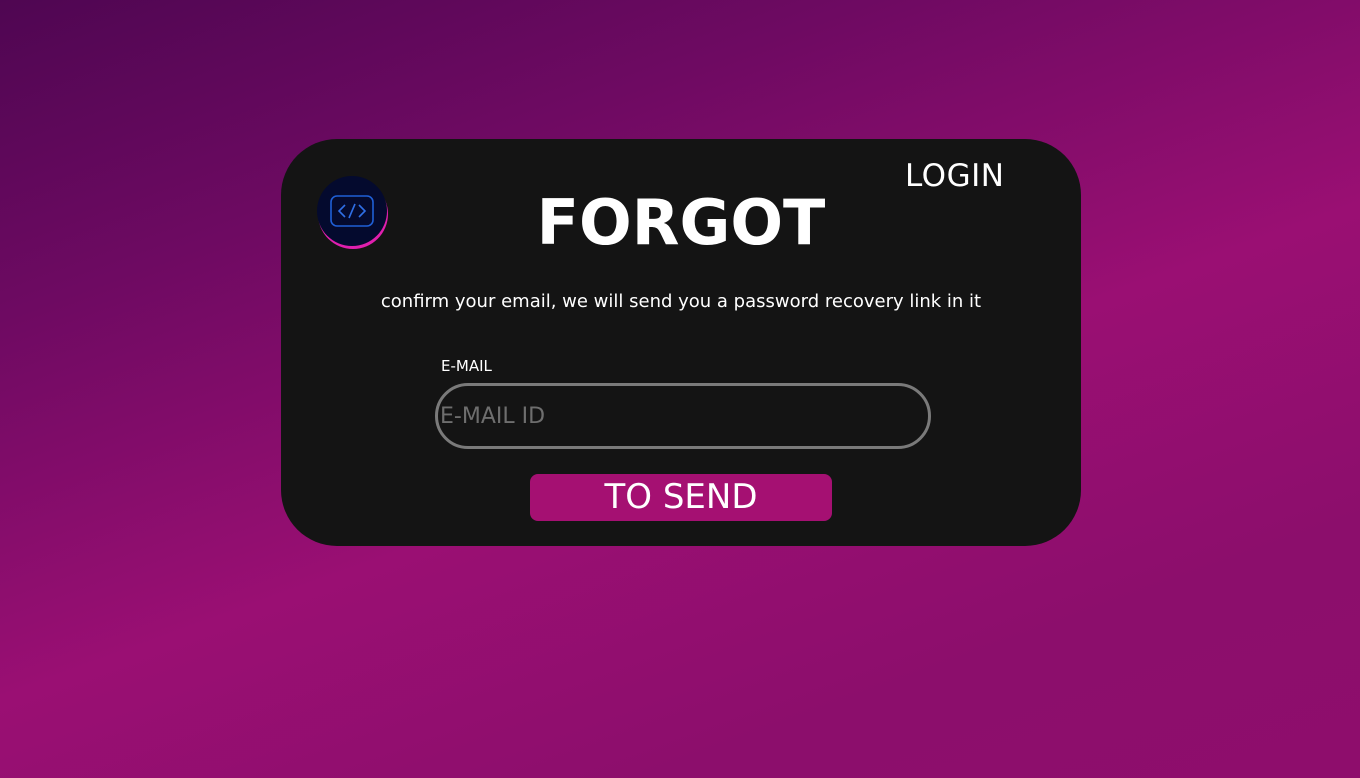 Image resolution: width=1360 pixels, height=778 pixels. I want to click on send-button: TO SEND, so click(681, 497).